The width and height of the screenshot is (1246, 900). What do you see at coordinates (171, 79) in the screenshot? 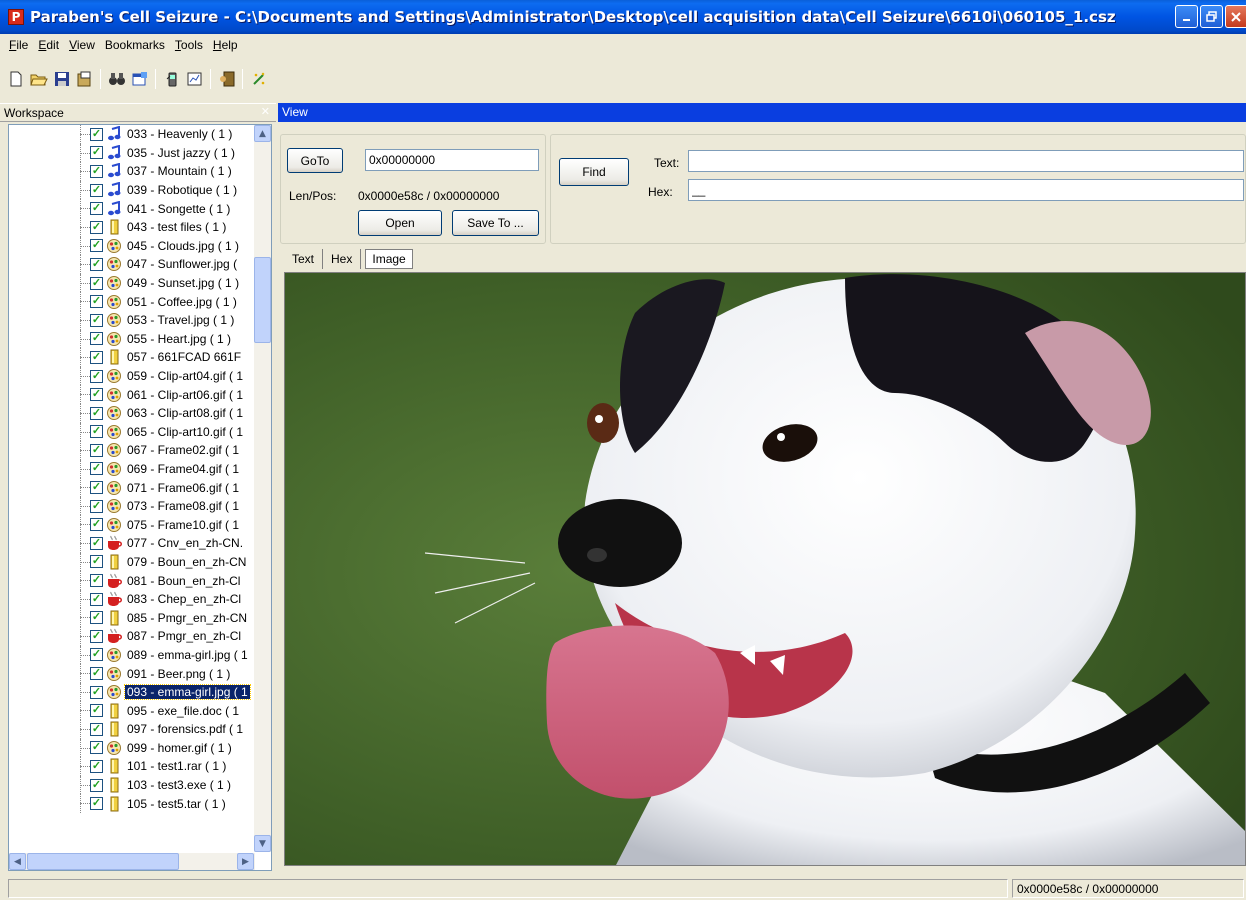
I see `phone-button` at bounding box center [171, 79].